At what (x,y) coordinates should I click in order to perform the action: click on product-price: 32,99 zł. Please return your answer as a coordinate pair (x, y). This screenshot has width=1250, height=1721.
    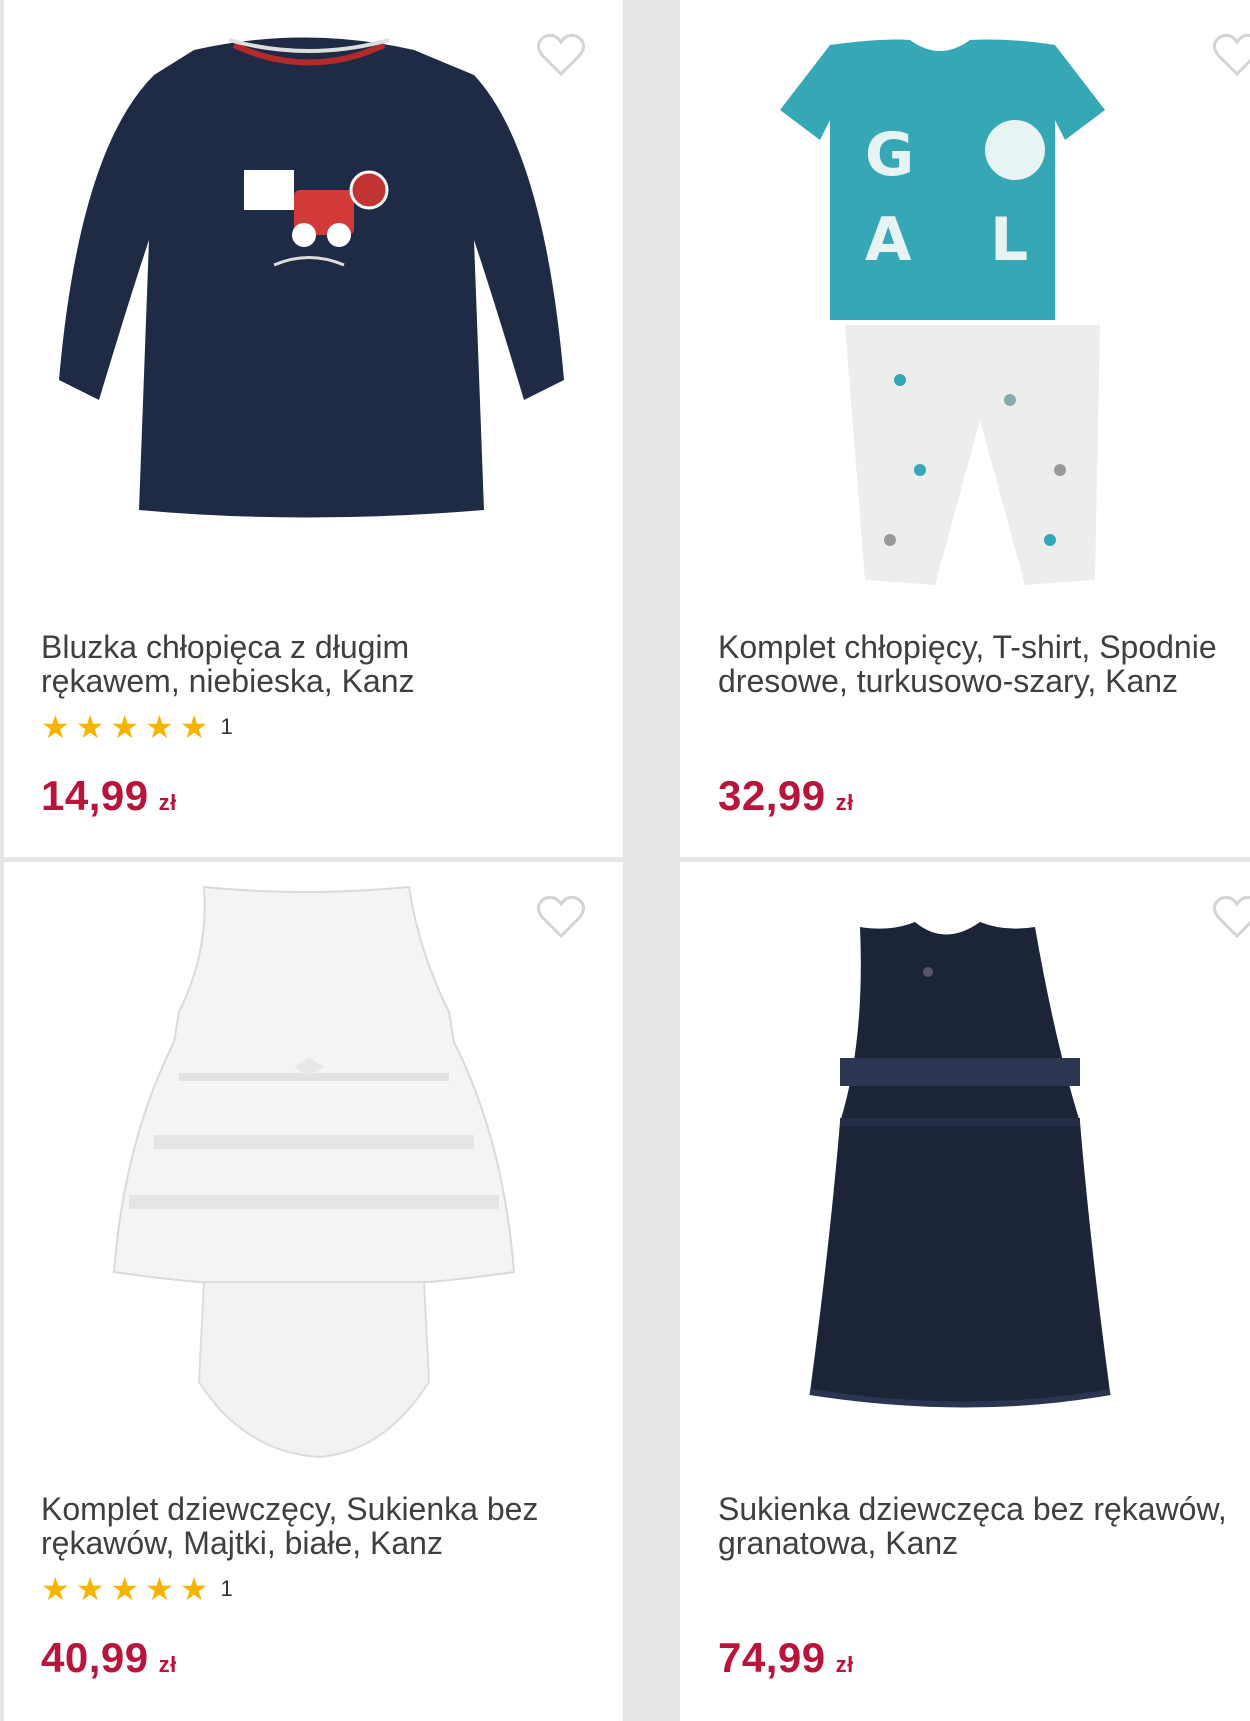
    Looking at the image, I should click on (786, 795).